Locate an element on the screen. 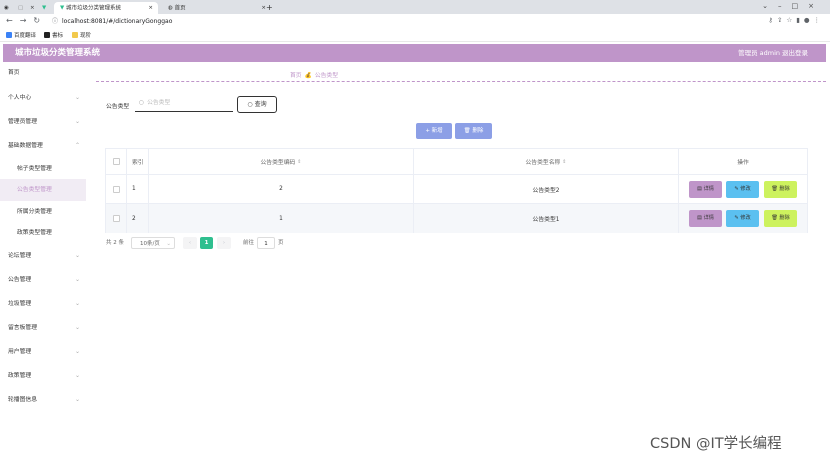 The height and width of the screenshot is (465, 830). header-ops: 操作 is located at coordinates (743, 163).